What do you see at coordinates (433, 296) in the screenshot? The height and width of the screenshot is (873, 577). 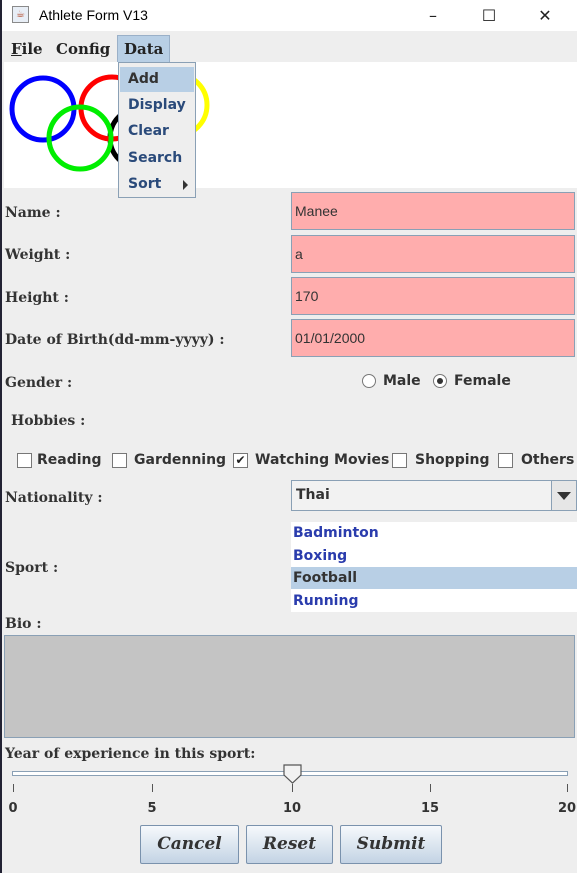 I see `height-field: 170` at bounding box center [433, 296].